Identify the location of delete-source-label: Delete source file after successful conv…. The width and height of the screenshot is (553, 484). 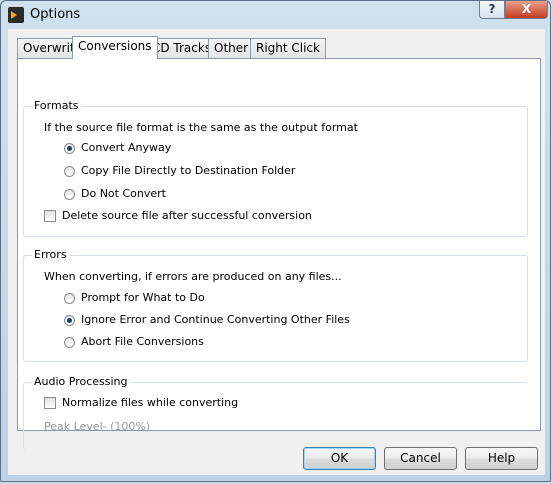
(187, 215).